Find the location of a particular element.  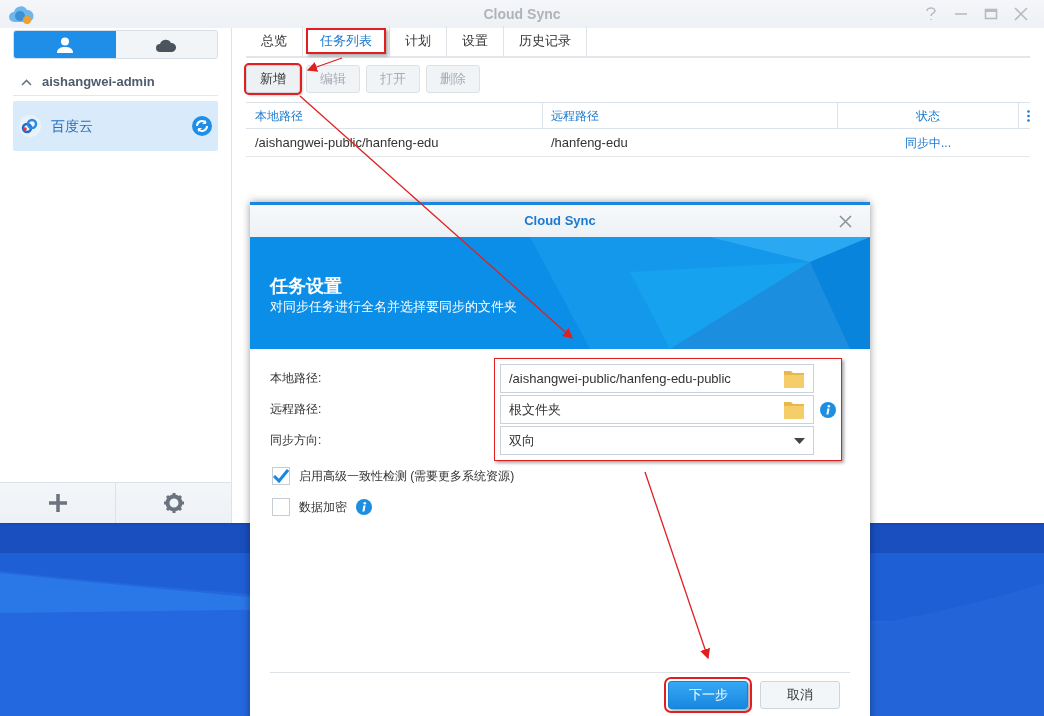

maximize-icon is located at coordinates (991, 14).